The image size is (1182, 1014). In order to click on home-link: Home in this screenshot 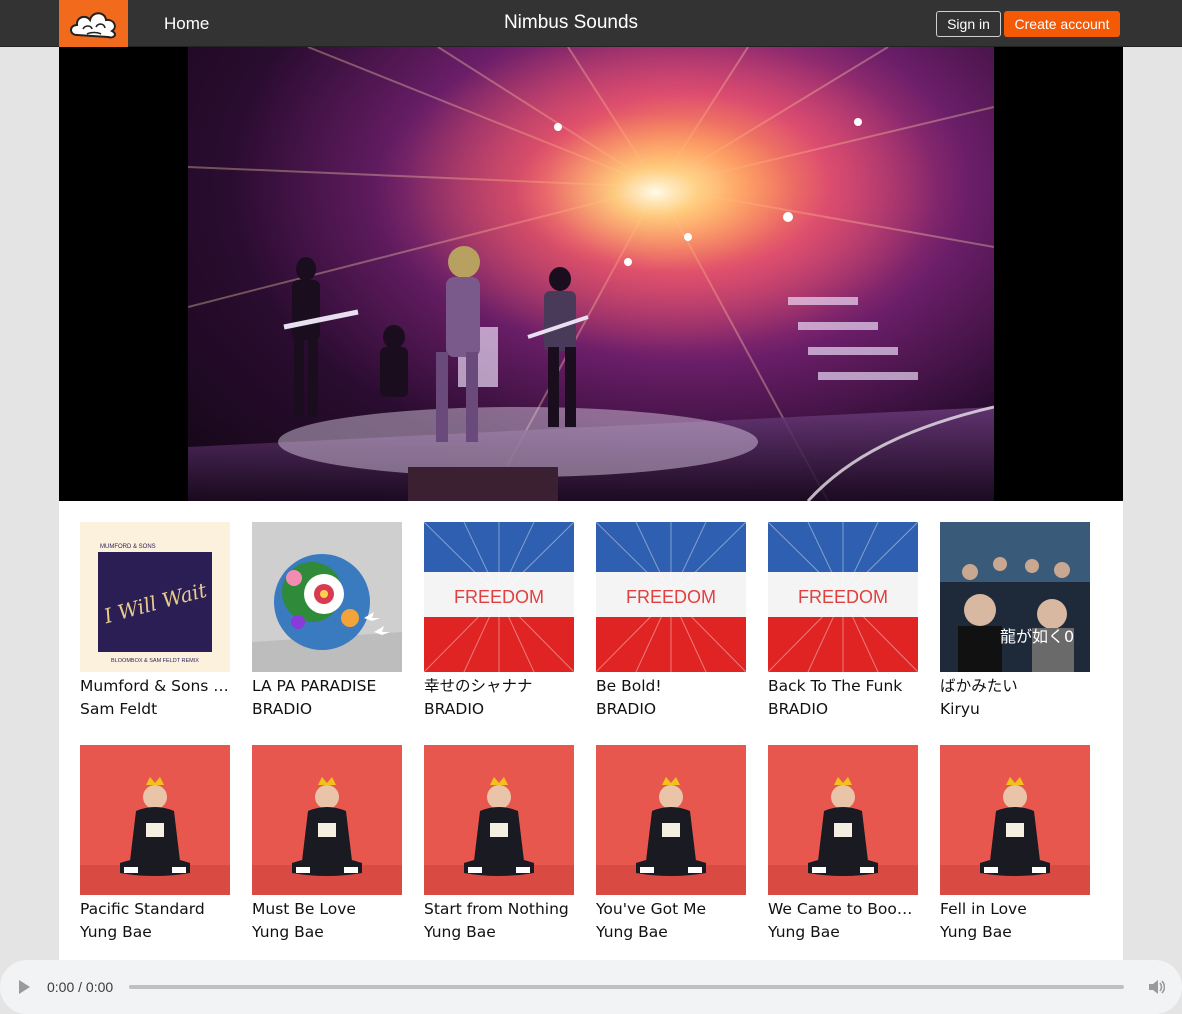, I will do `click(186, 24)`.